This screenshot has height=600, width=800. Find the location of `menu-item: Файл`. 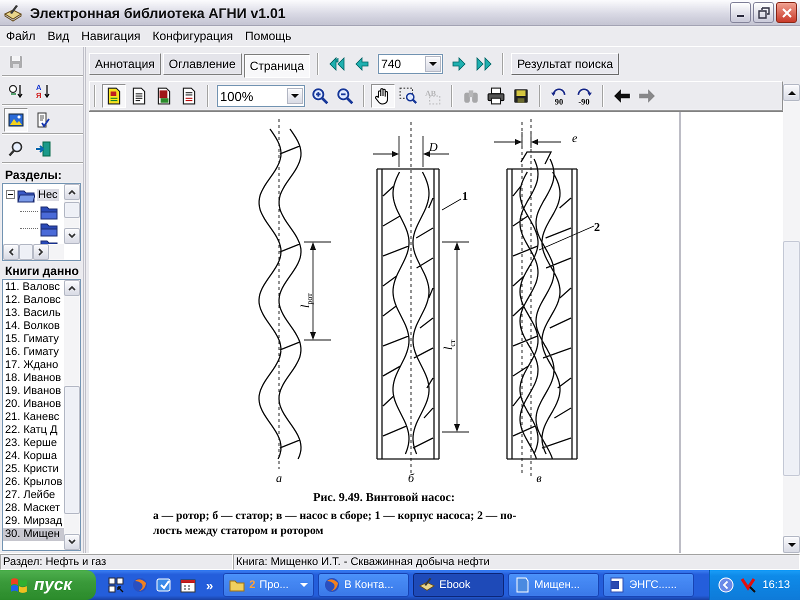

menu-item: Файл is located at coordinates (21, 36).